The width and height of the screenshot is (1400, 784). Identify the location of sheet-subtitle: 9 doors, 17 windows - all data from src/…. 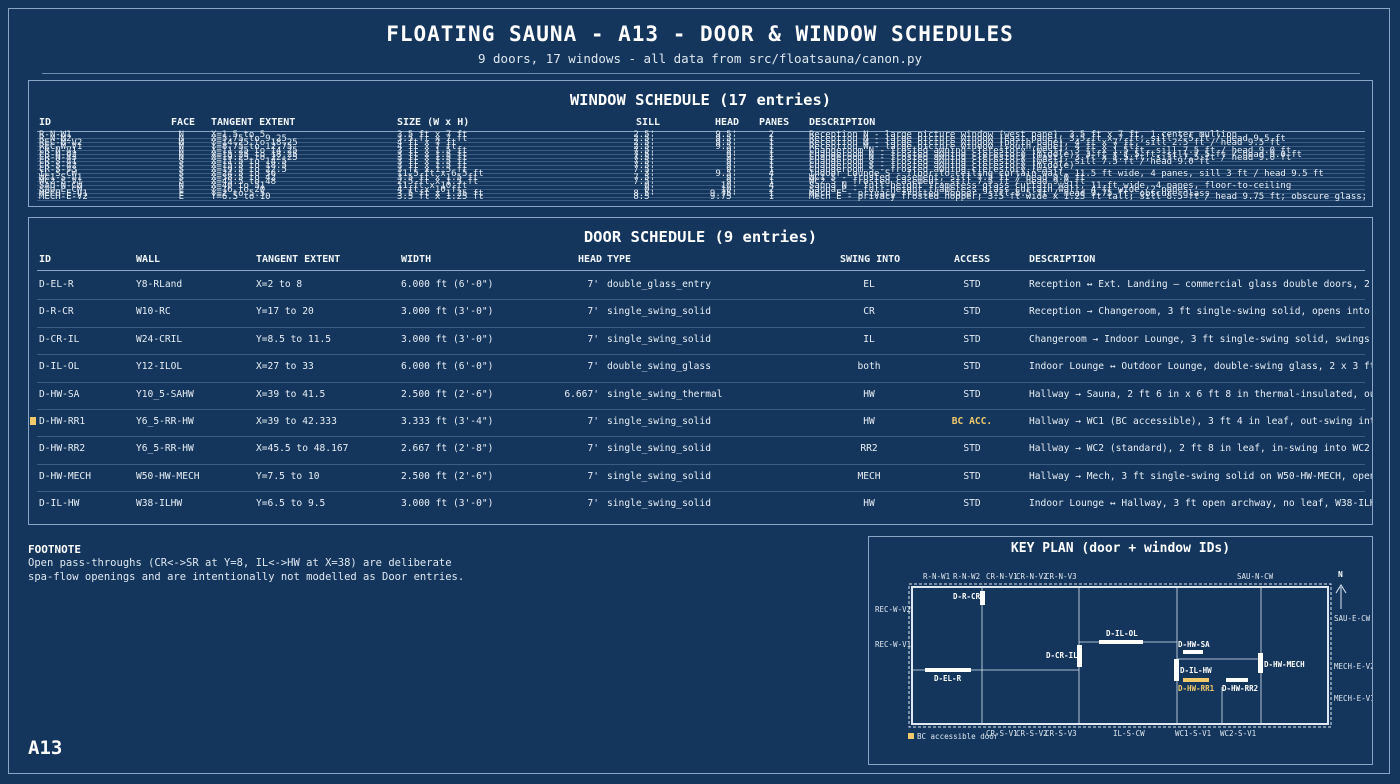
(699, 58).